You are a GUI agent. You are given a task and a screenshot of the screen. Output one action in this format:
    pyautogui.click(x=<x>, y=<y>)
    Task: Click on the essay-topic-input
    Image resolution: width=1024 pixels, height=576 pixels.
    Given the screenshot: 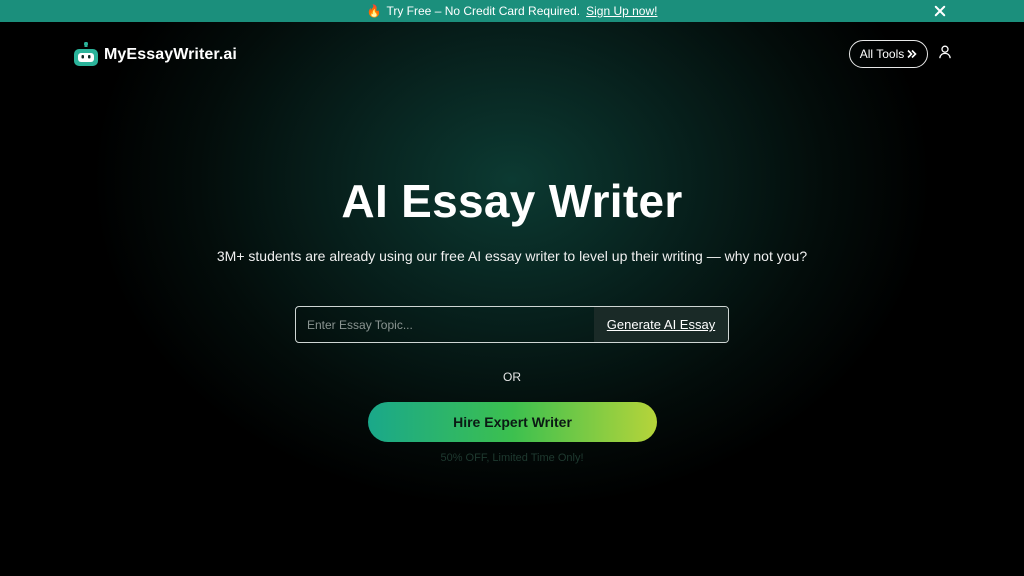 What is the action you would take?
    pyautogui.click(x=445, y=324)
    